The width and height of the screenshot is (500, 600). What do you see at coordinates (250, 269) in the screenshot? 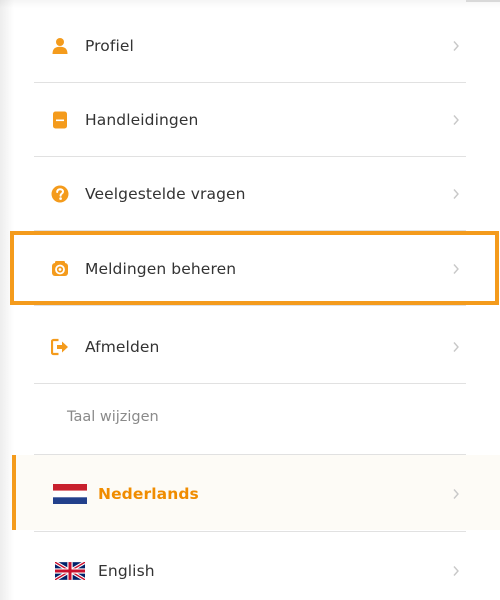
I see `menu-item-meldingen-beheren: Meldingen beheren` at bounding box center [250, 269].